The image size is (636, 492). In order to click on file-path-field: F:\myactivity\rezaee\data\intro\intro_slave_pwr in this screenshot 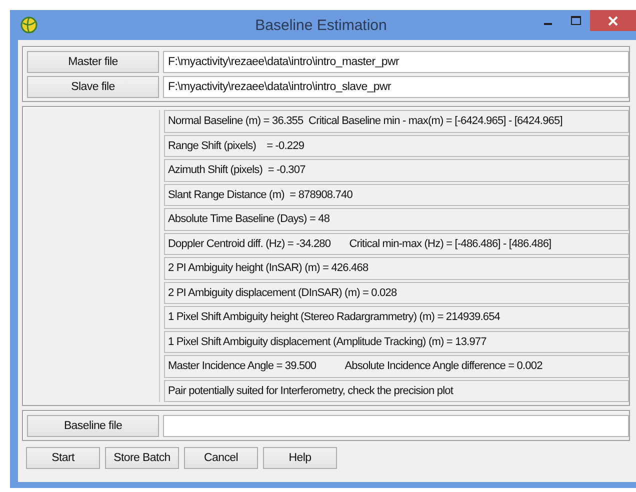, I will do `click(396, 87)`.